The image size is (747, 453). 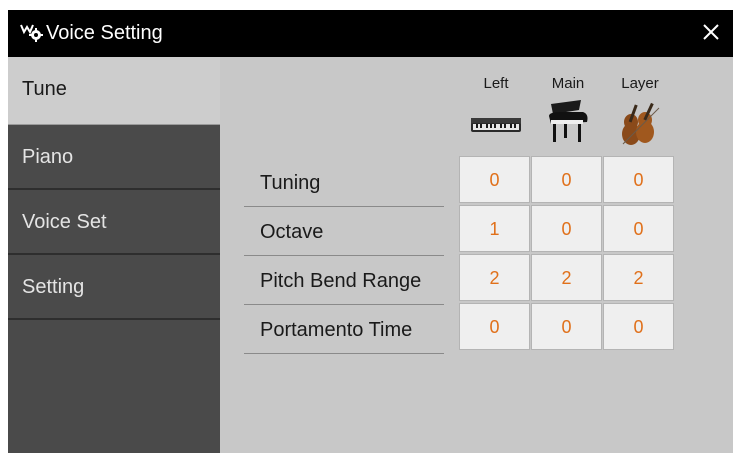 What do you see at coordinates (344, 280) in the screenshot?
I see `row-label-pitch-bend-range: Pitch Bend Range` at bounding box center [344, 280].